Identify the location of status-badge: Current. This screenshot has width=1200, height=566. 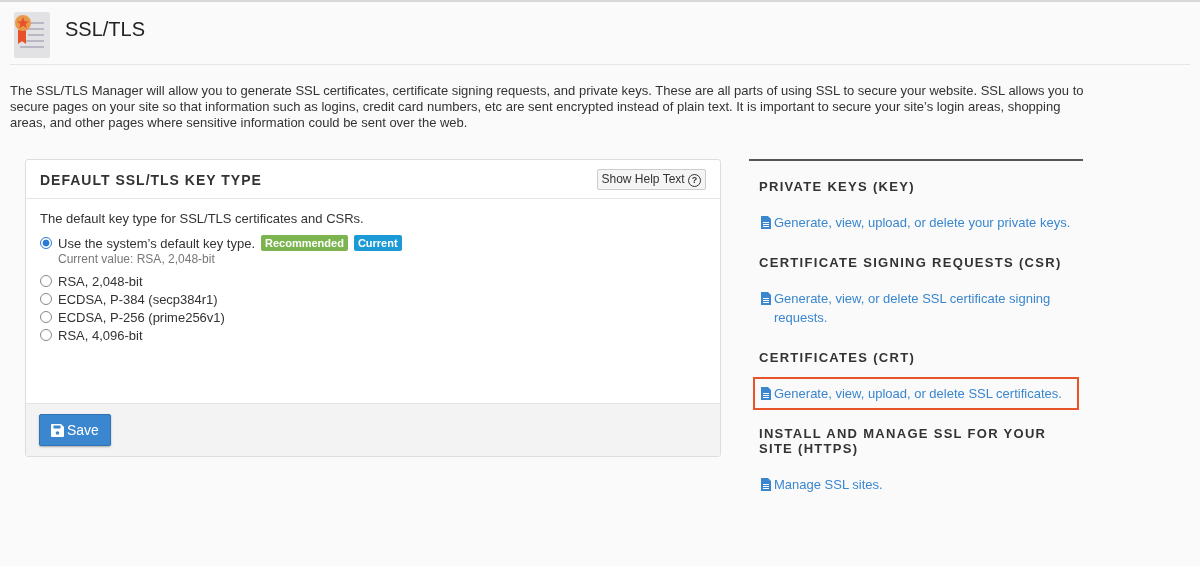
(377, 243).